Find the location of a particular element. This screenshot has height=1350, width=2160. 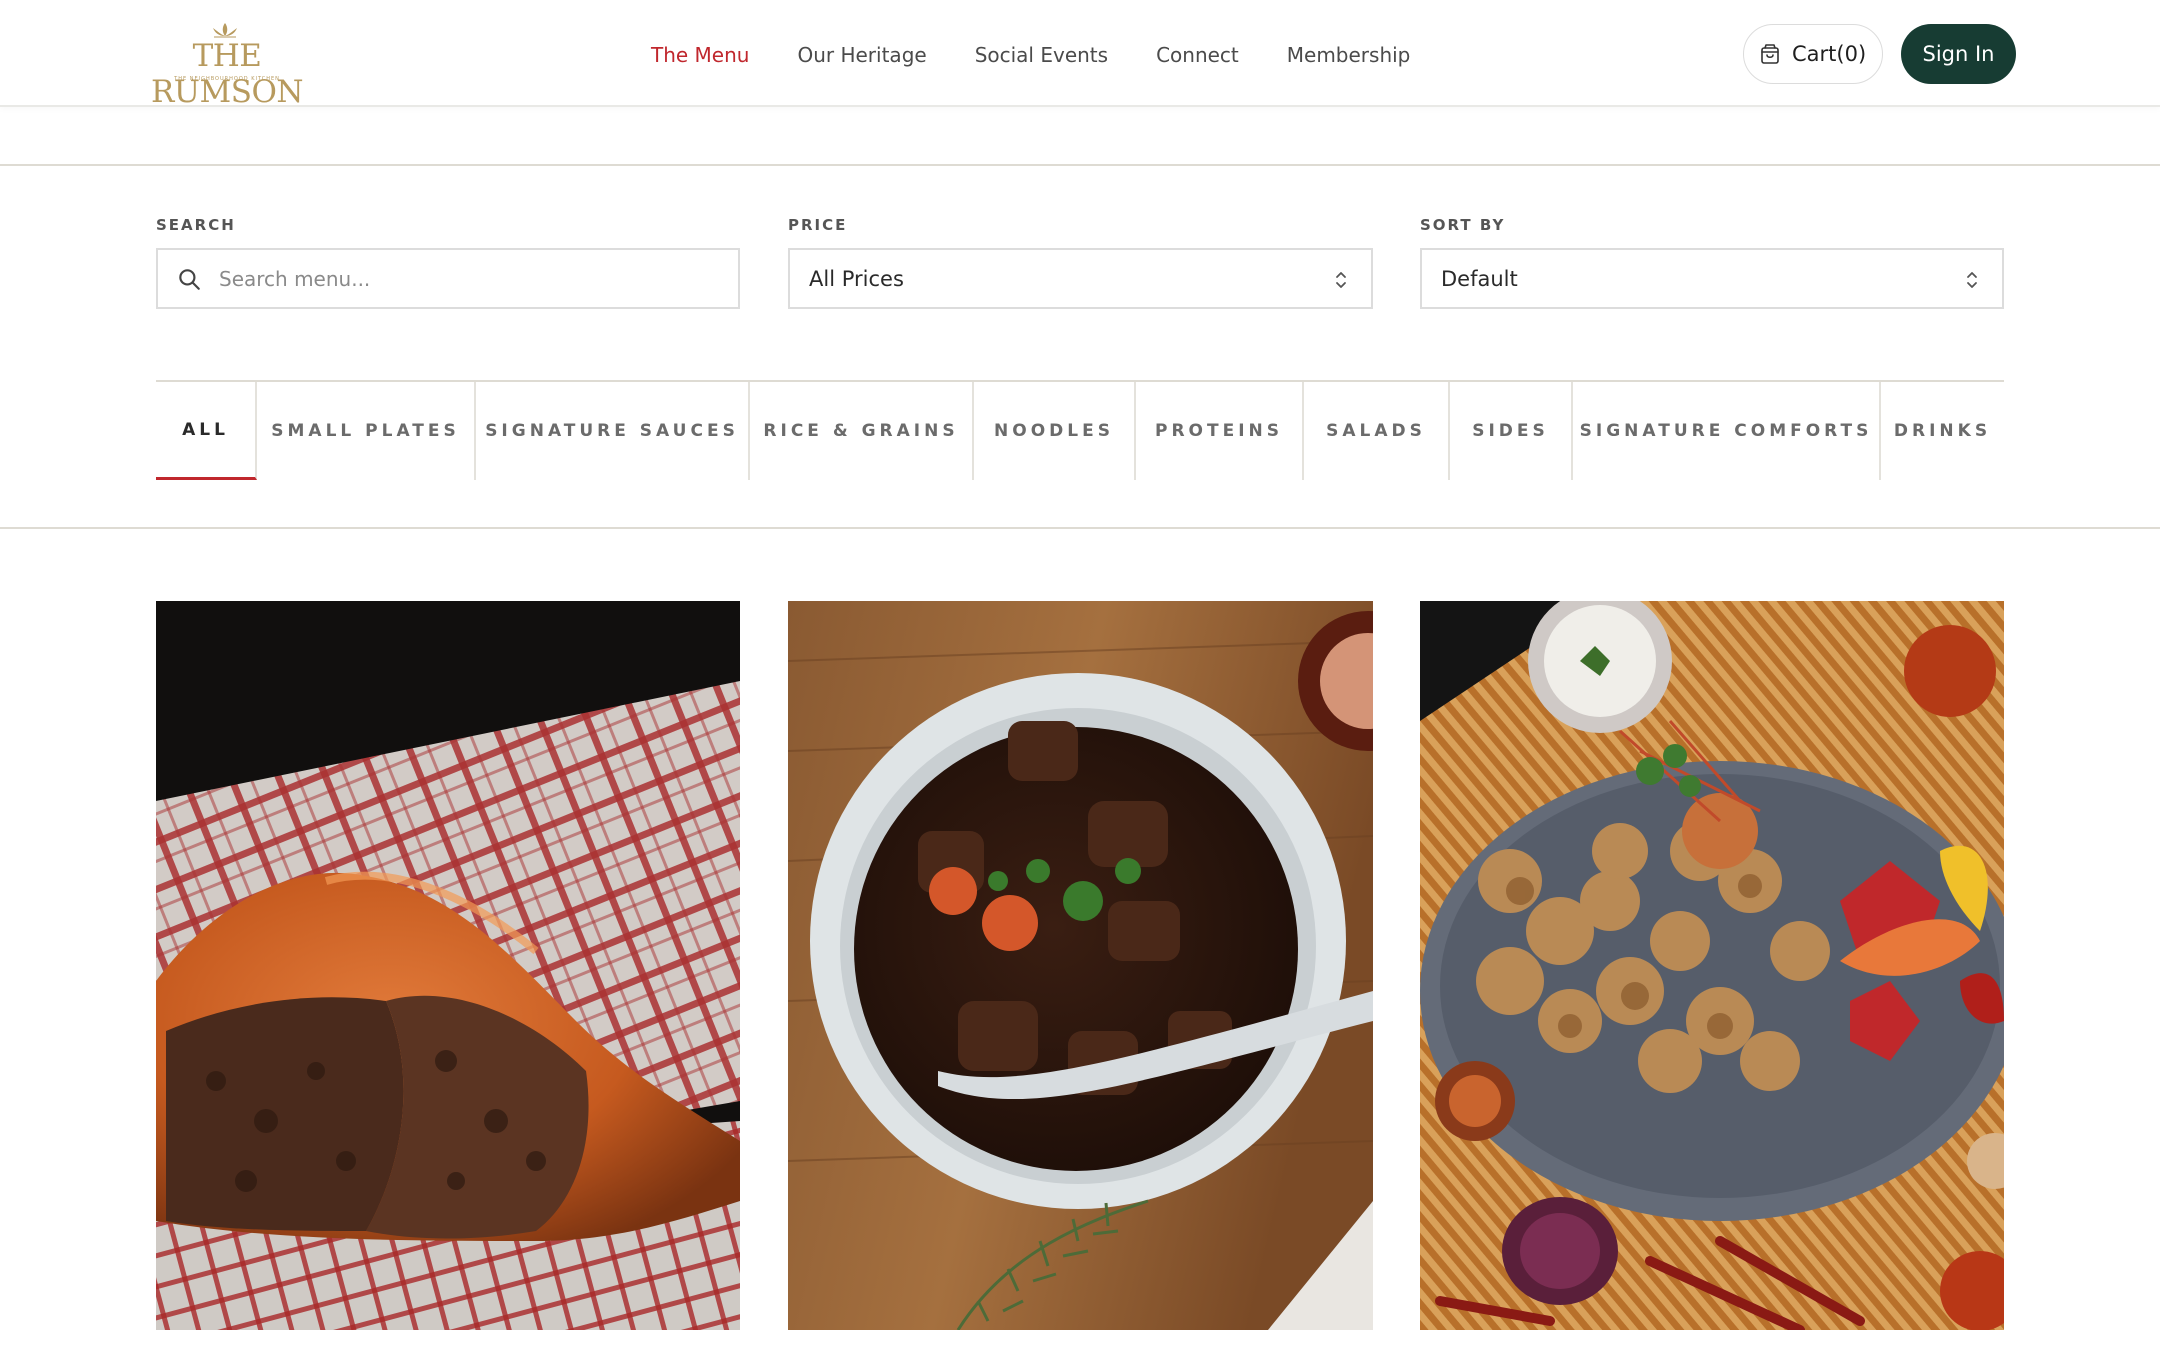

tab-sides: SIDES is located at coordinates (1511, 431).